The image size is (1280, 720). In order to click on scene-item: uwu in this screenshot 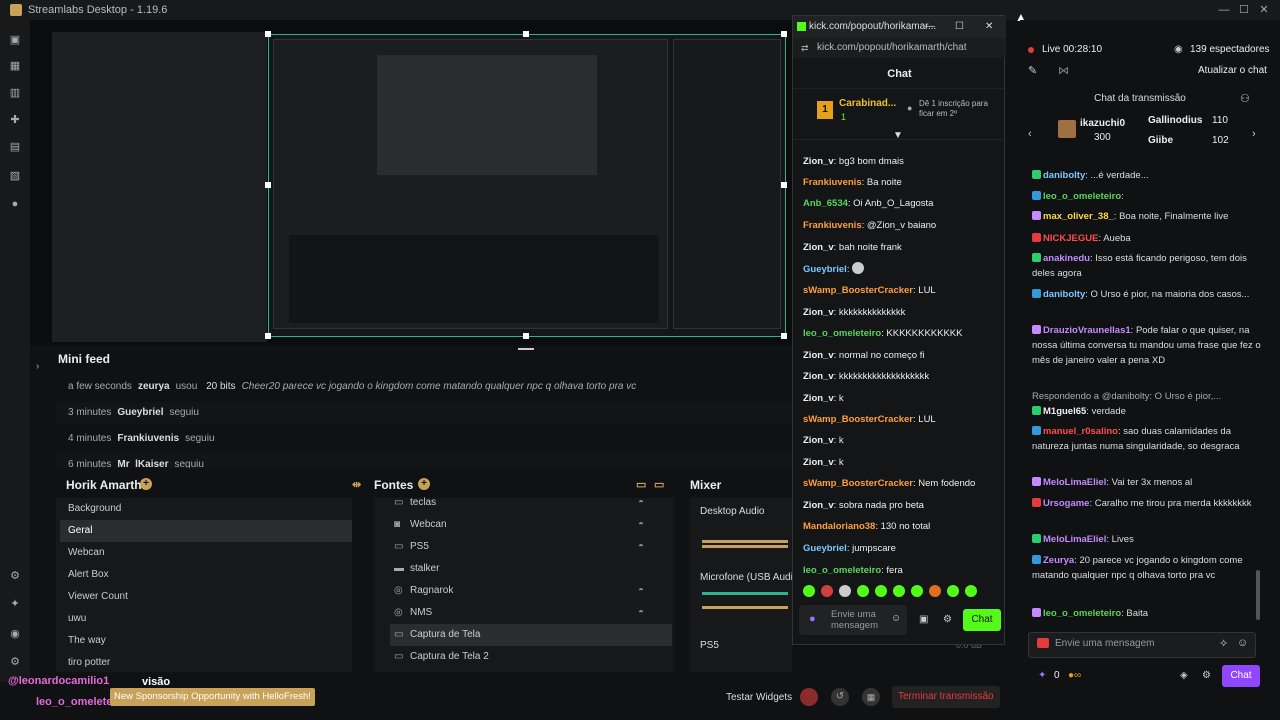, I will do `click(208, 619)`.